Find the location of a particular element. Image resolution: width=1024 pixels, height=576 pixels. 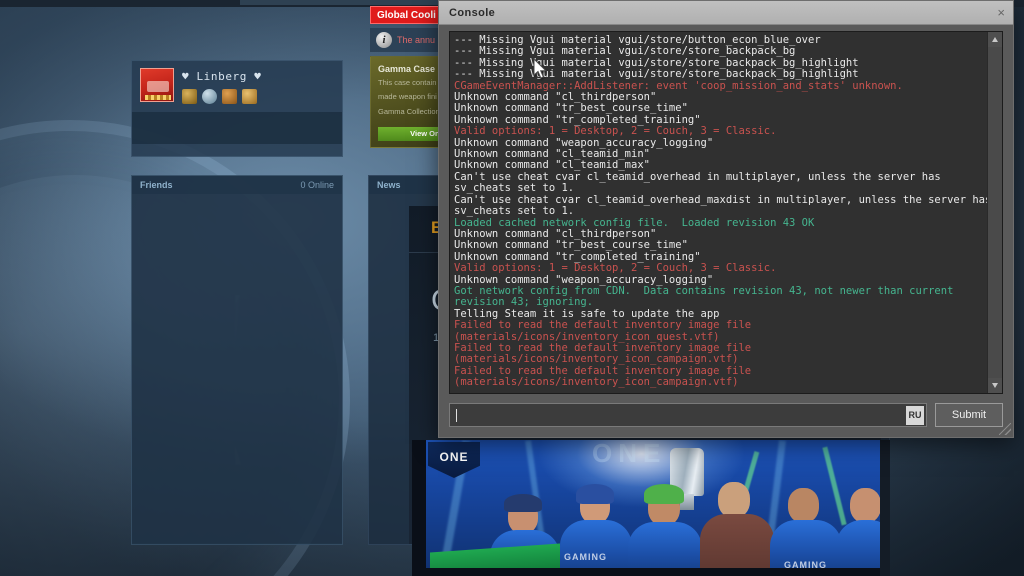

friends-list is located at coordinates (237, 368).